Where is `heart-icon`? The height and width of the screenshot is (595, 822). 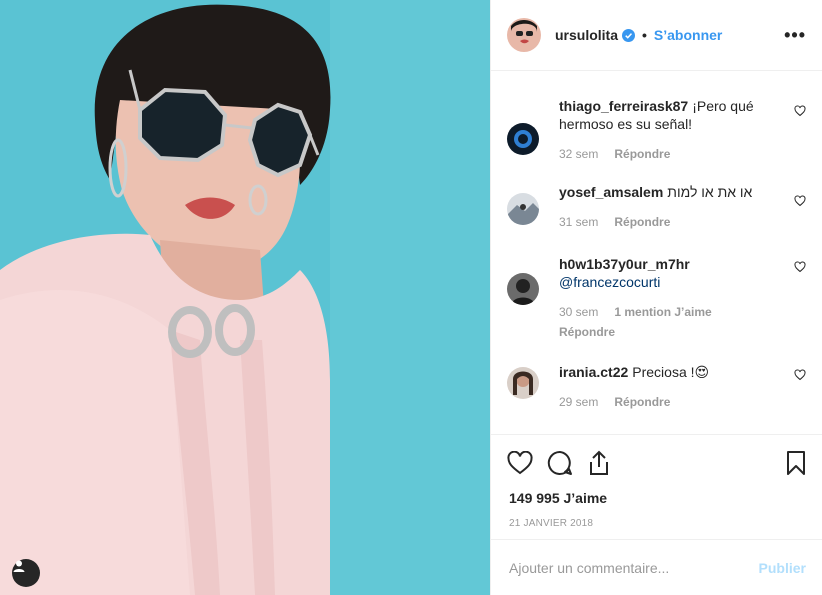
heart-icon is located at coordinates (520, 462).